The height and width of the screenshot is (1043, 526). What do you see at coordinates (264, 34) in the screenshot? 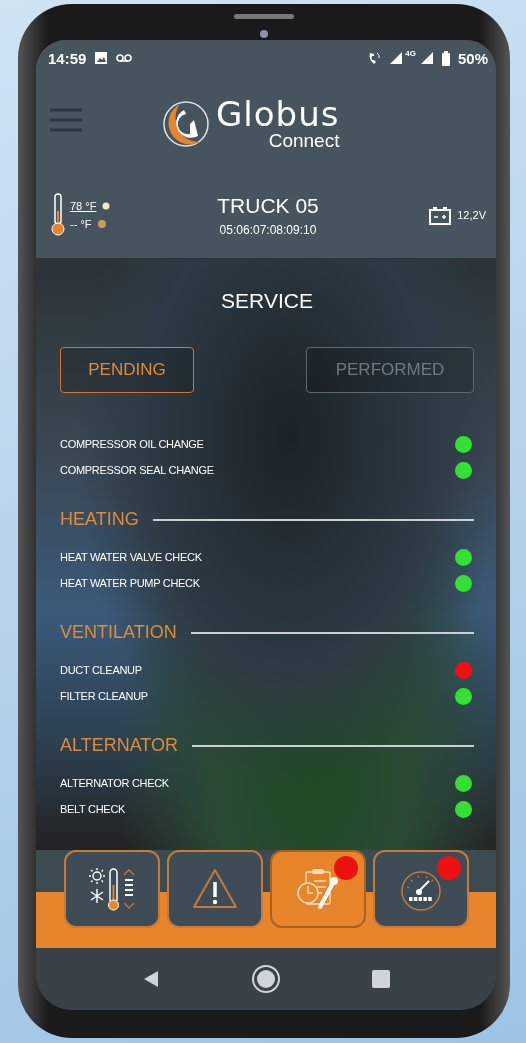
I see `camera-icon` at bounding box center [264, 34].